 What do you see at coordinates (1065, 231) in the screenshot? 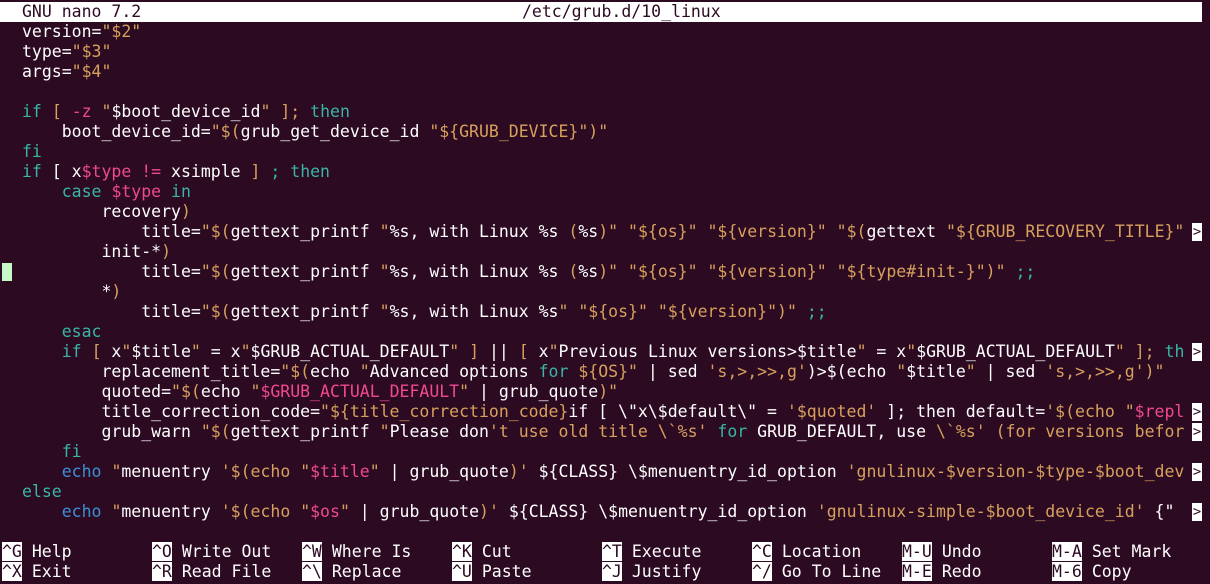
I see `code-token: "${GRUB_RECOVERY_TITLE}"` at bounding box center [1065, 231].